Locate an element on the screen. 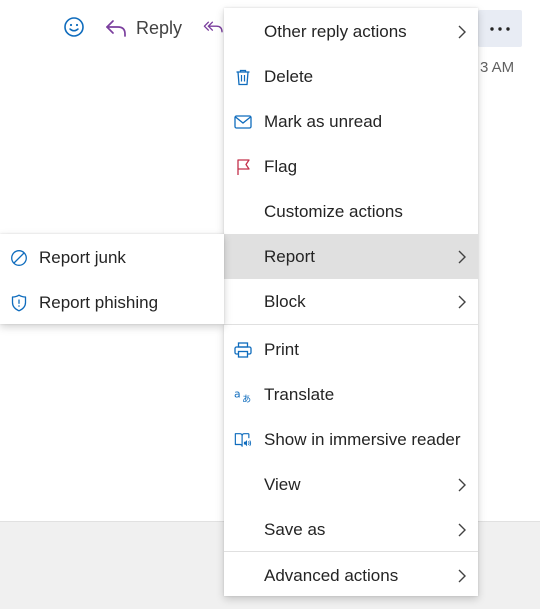 The height and width of the screenshot is (609, 540). envelope-icon is located at coordinates (243, 122).